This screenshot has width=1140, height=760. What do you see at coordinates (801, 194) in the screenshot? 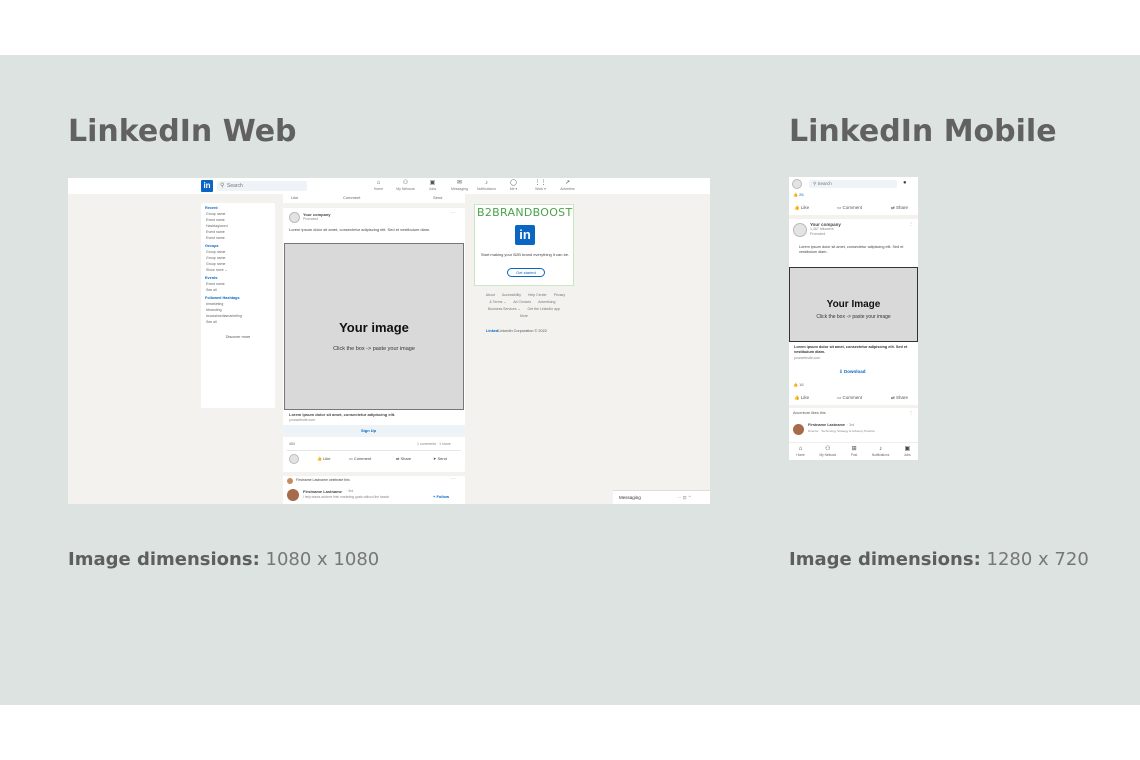
I see `top-reaction-number: 26` at bounding box center [801, 194].